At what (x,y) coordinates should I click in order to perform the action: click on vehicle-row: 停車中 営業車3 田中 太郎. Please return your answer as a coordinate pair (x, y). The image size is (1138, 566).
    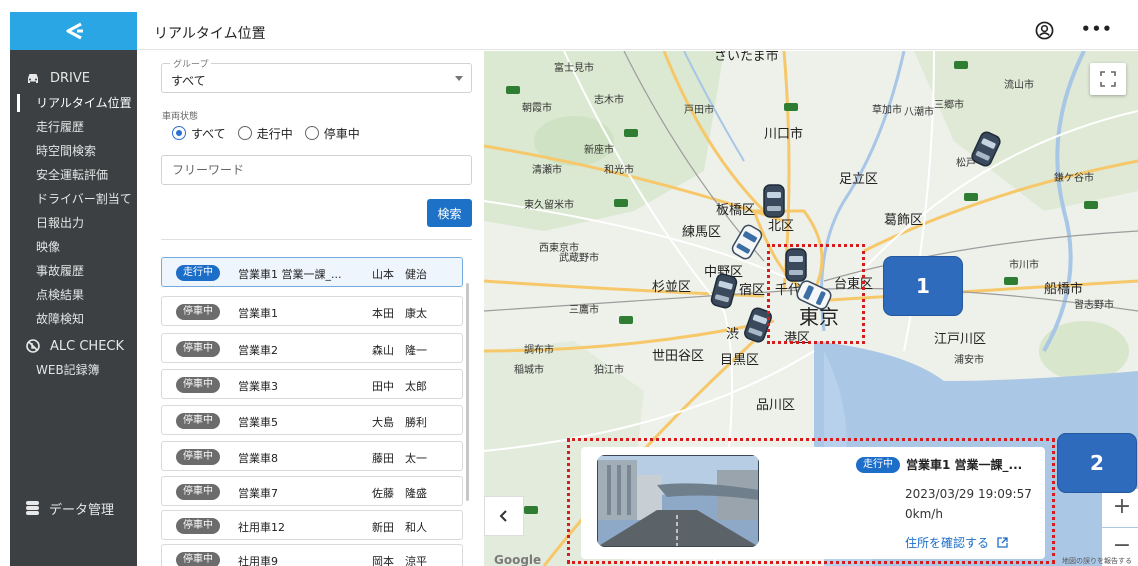
    Looking at the image, I should click on (312, 384).